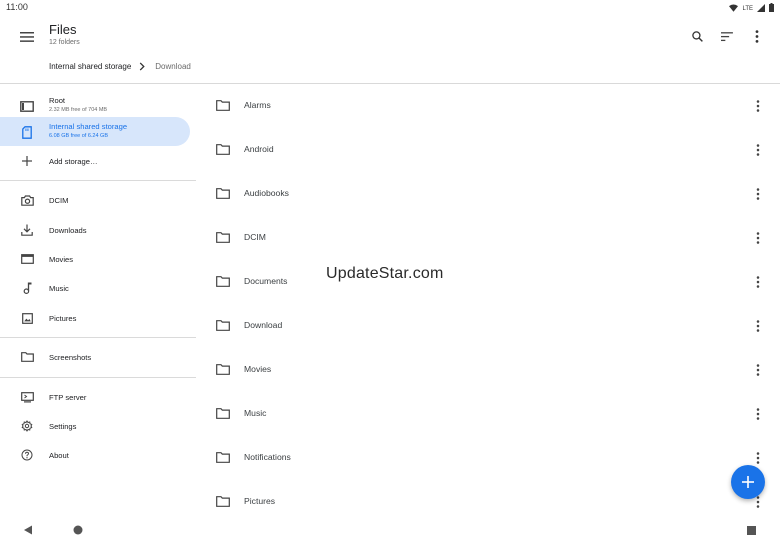  What do you see at coordinates (490, 106) in the screenshot?
I see `file-row-alarms: Alarms` at bounding box center [490, 106].